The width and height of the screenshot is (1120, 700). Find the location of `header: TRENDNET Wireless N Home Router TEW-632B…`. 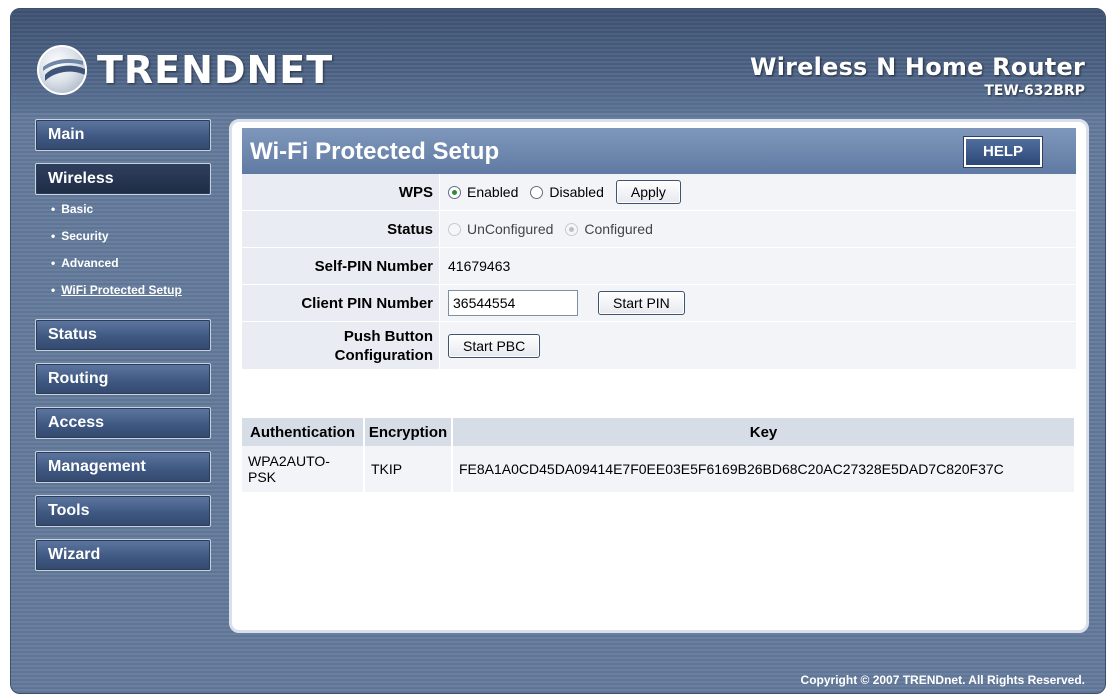

header: TRENDNET Wireless N Home Router TEW-632B… is located at coordinates (558, 61).